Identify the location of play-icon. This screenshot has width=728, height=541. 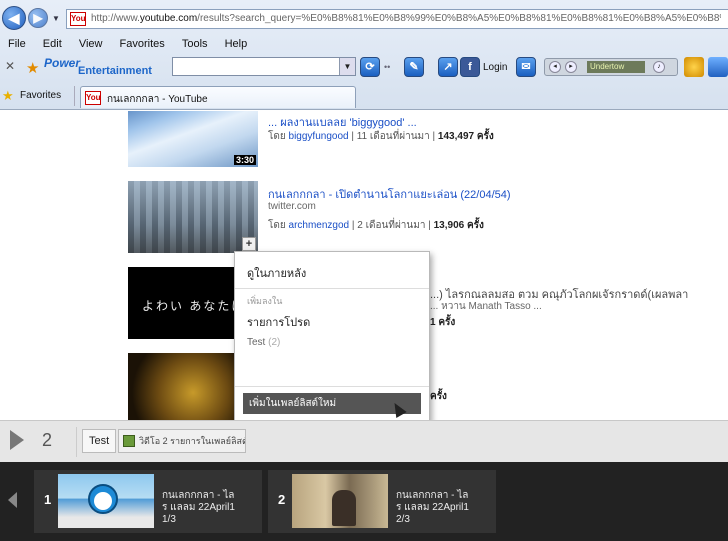
(17, 440).